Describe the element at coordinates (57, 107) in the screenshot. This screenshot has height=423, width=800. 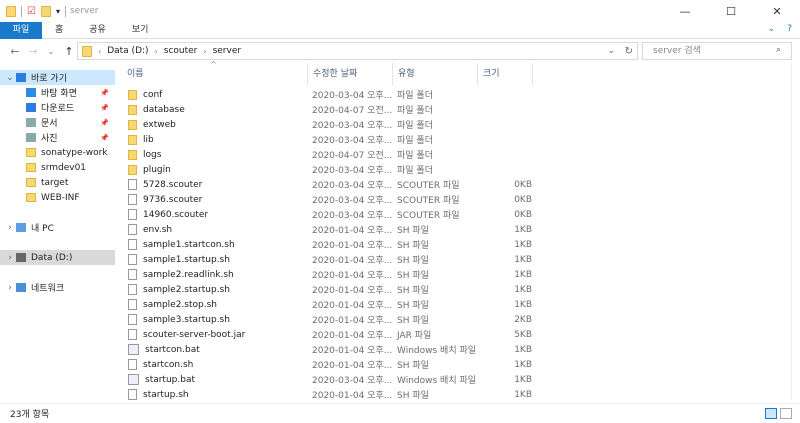
I see `sidebar-item: 다운로드 📌` at that location.